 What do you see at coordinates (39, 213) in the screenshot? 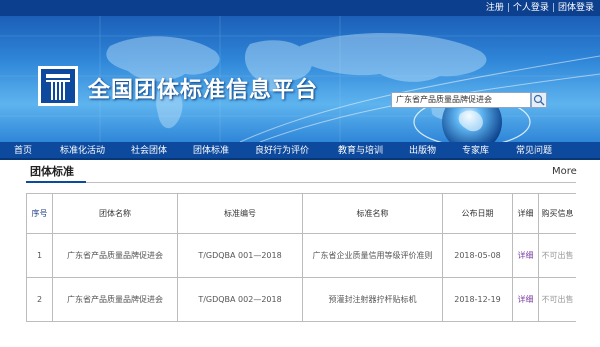
I see `header-seq: 序号` at bounding box center [39, 213].